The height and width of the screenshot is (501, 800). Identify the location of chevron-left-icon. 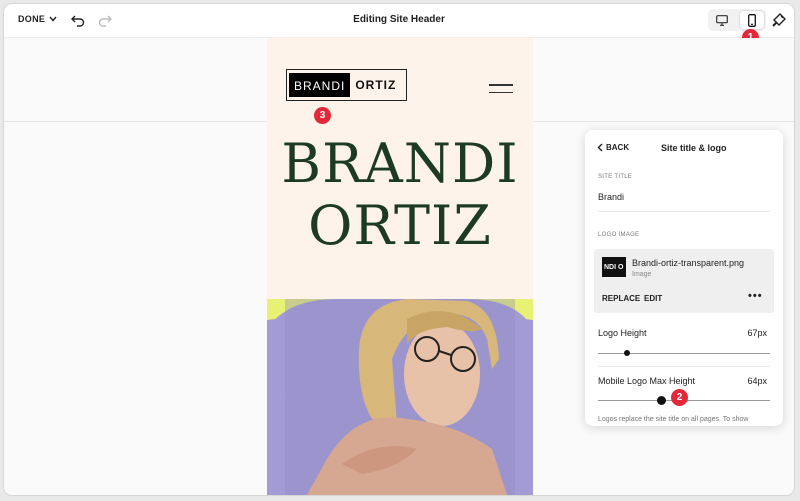
(600, 147).